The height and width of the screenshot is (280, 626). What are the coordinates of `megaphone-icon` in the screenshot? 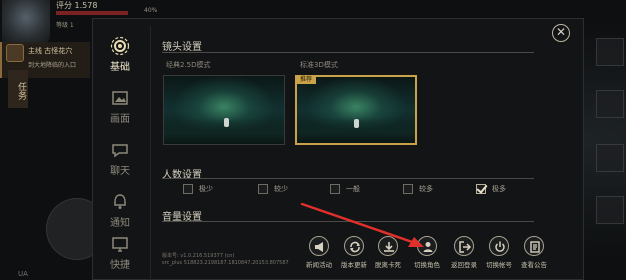 It's located at (319, 246).